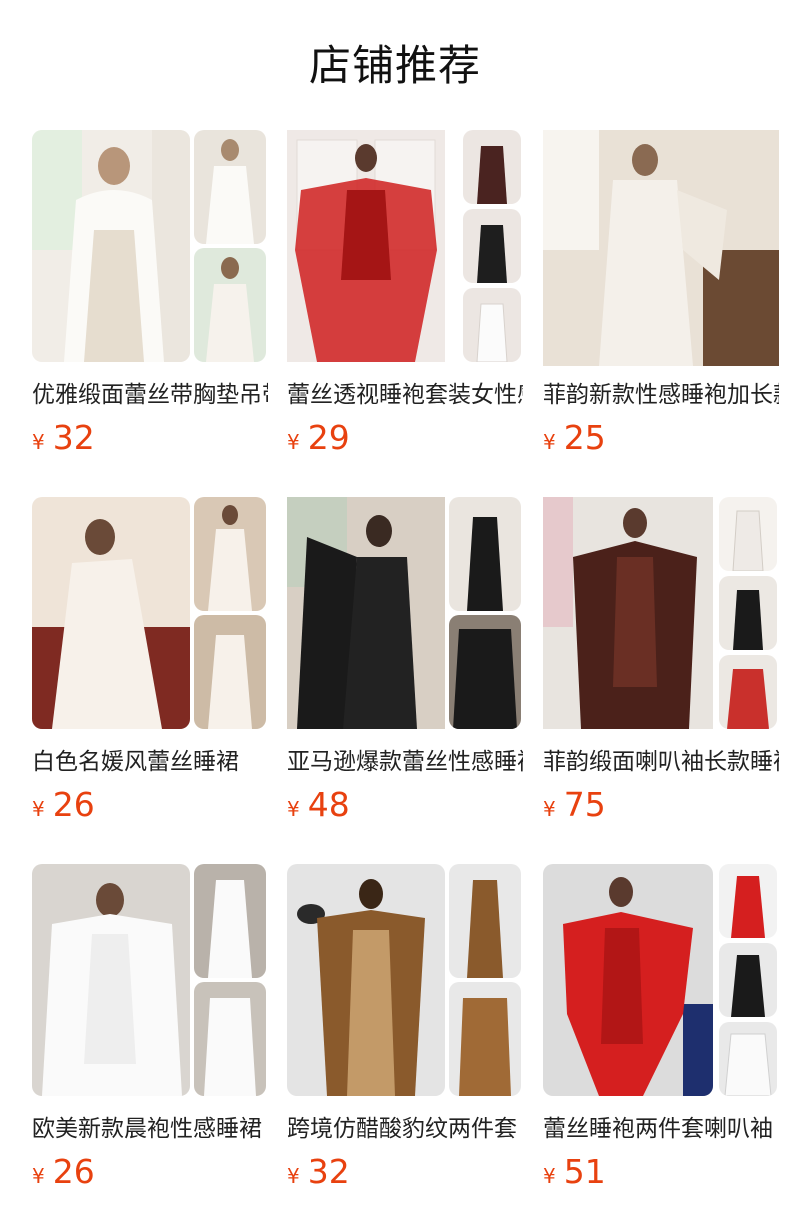 The height and width of the screenshot is (1232, 790). I want to click on product-card: 亚马逊爆款蕾丝性感睡裙 ¥48, so click(405, 662).